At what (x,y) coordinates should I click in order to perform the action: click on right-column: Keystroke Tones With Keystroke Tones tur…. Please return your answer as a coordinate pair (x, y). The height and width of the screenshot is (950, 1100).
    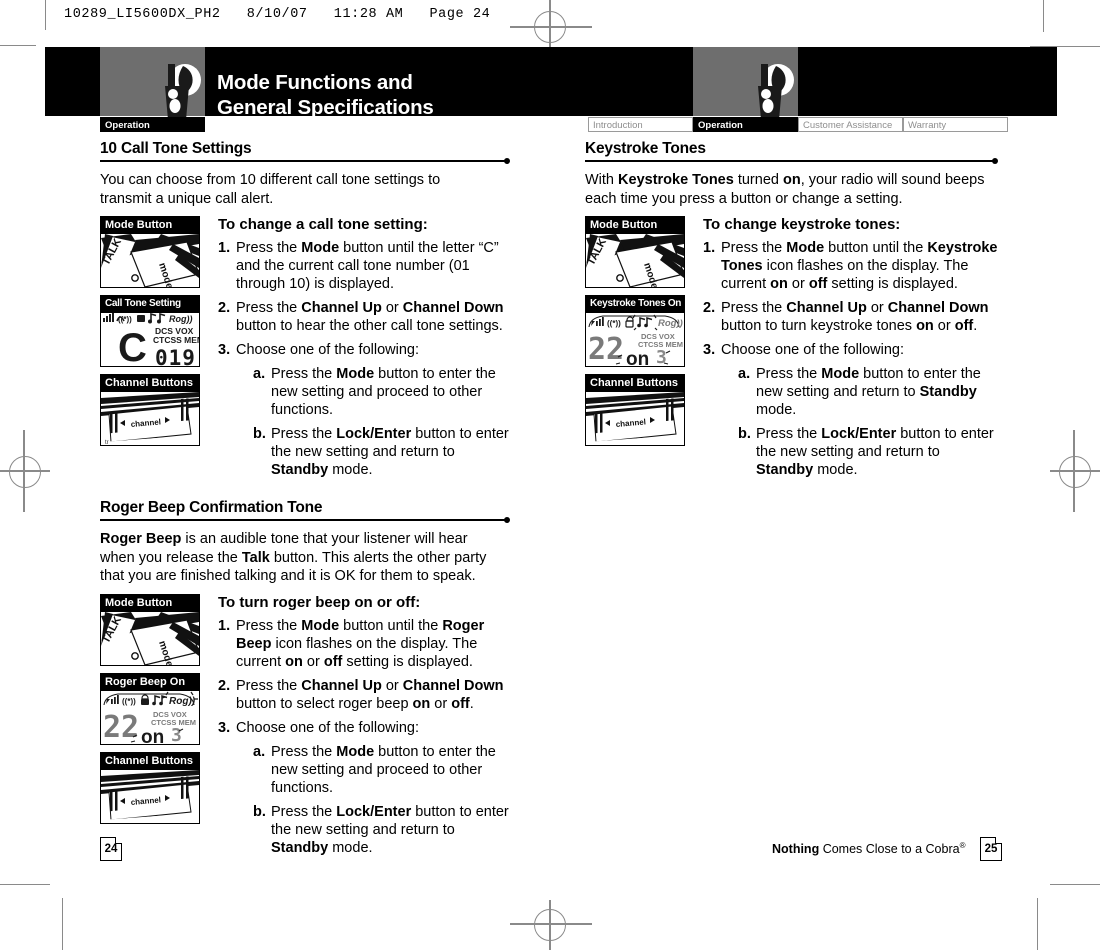
    Looking at the image, I should click on (792, 313).